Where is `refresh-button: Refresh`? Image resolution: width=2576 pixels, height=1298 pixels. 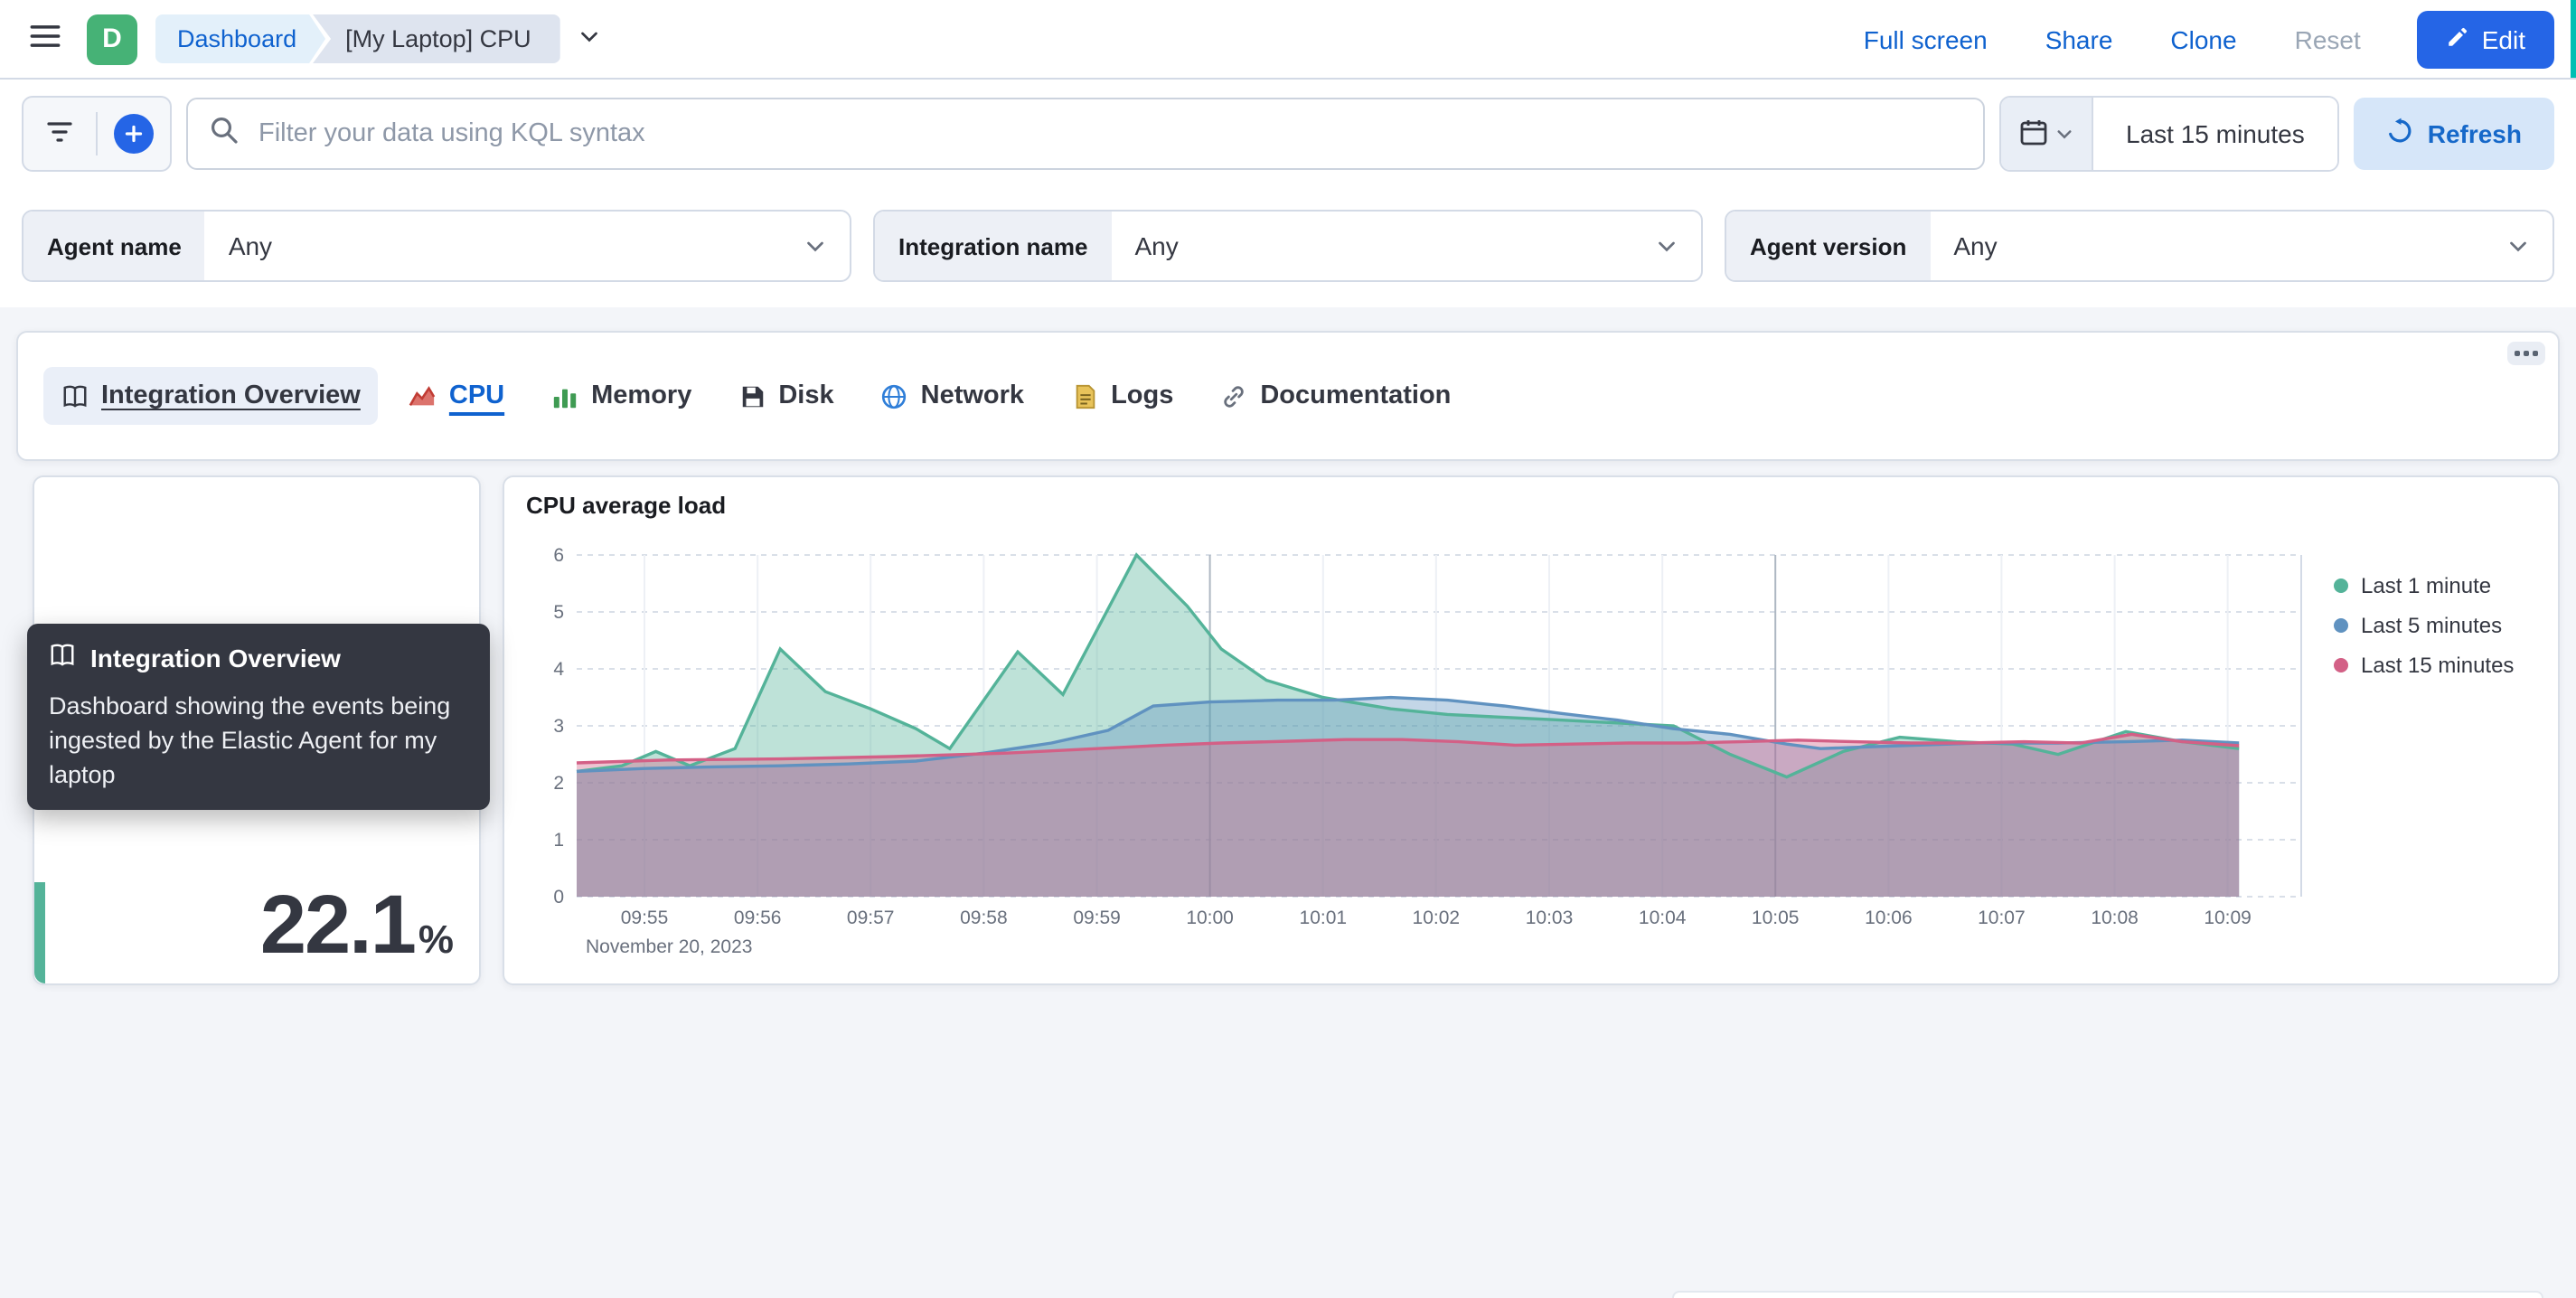 refresh-button: Refresh is located at coordinates (2454, 134).